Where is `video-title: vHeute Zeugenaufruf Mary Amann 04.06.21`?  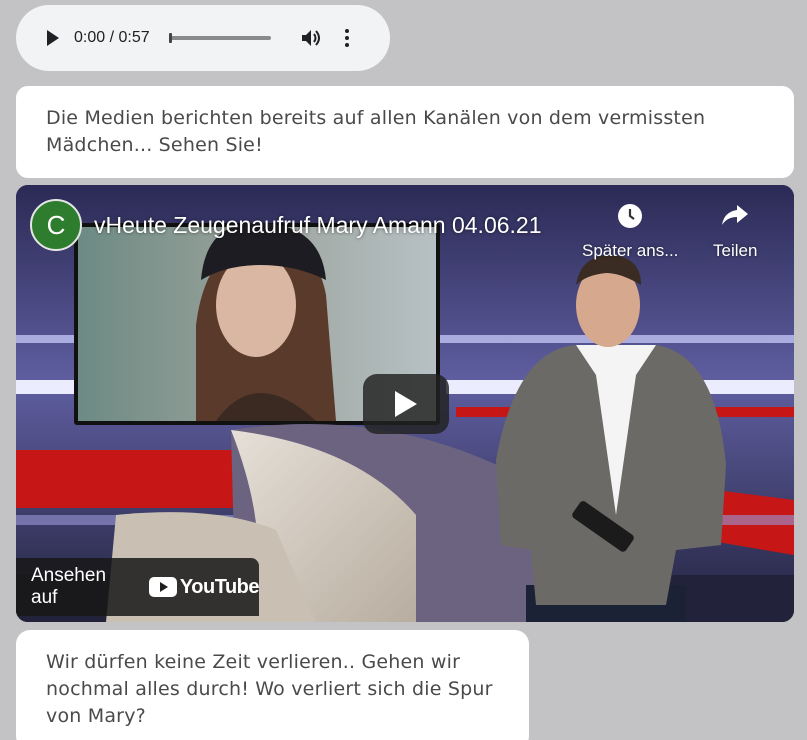 video-title: vHeute Zeugenaufruf Mary Amann 04.06.21 is located at coordinates (318, 225).